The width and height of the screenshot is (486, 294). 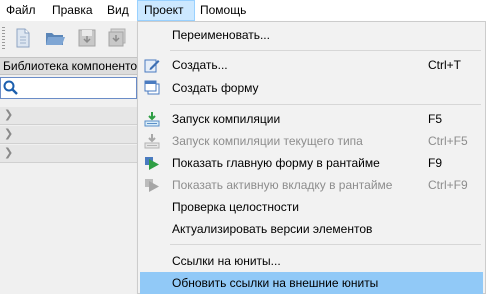 I want to click on menu-help: Помощь, so click(x=223, y=10).